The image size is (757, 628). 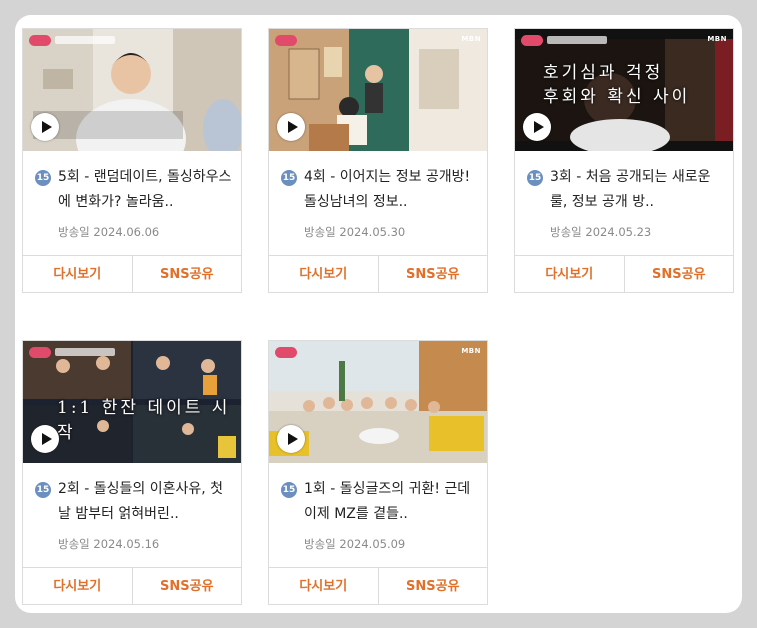 What do you see at coordinates (109, 544) in the screenshot?
I see `broadcast-date: 방송일 2024.05.16` at bounding box center [109, 544].